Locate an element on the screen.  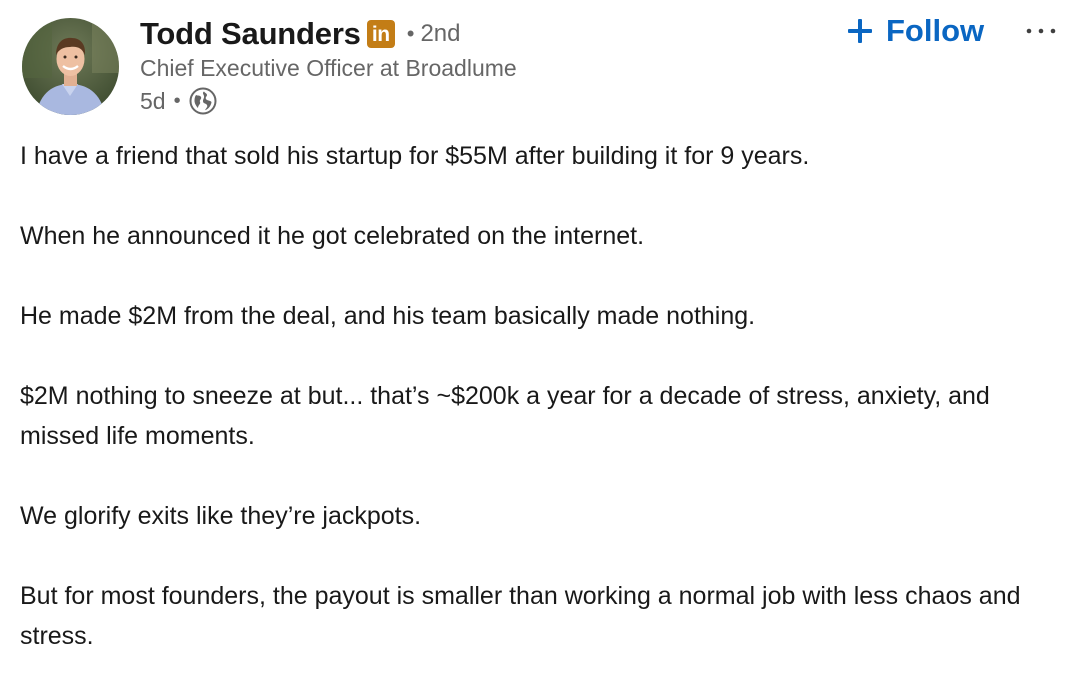
post-meta: 5d • is located at coordinates (178, 101).